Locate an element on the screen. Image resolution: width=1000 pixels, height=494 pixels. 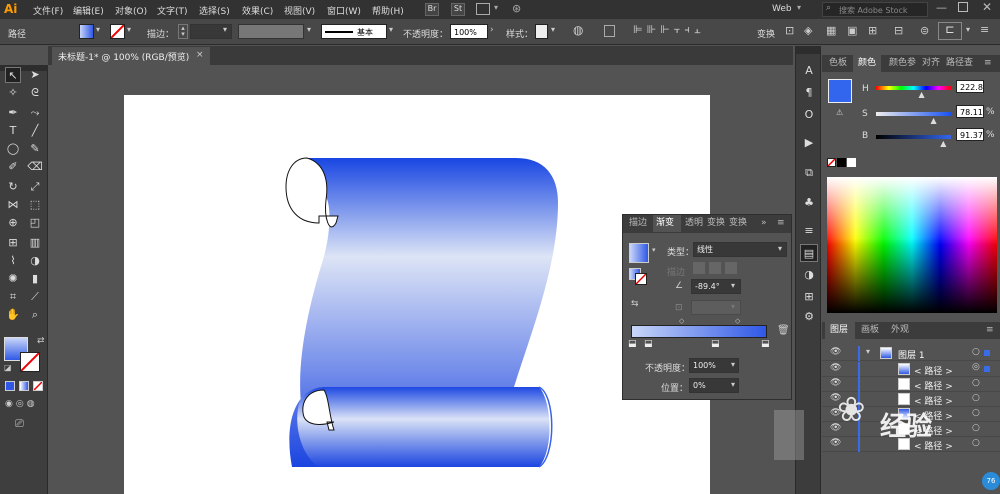
shaper-tool-icon: ✐ is located at coordinates (13, 167).